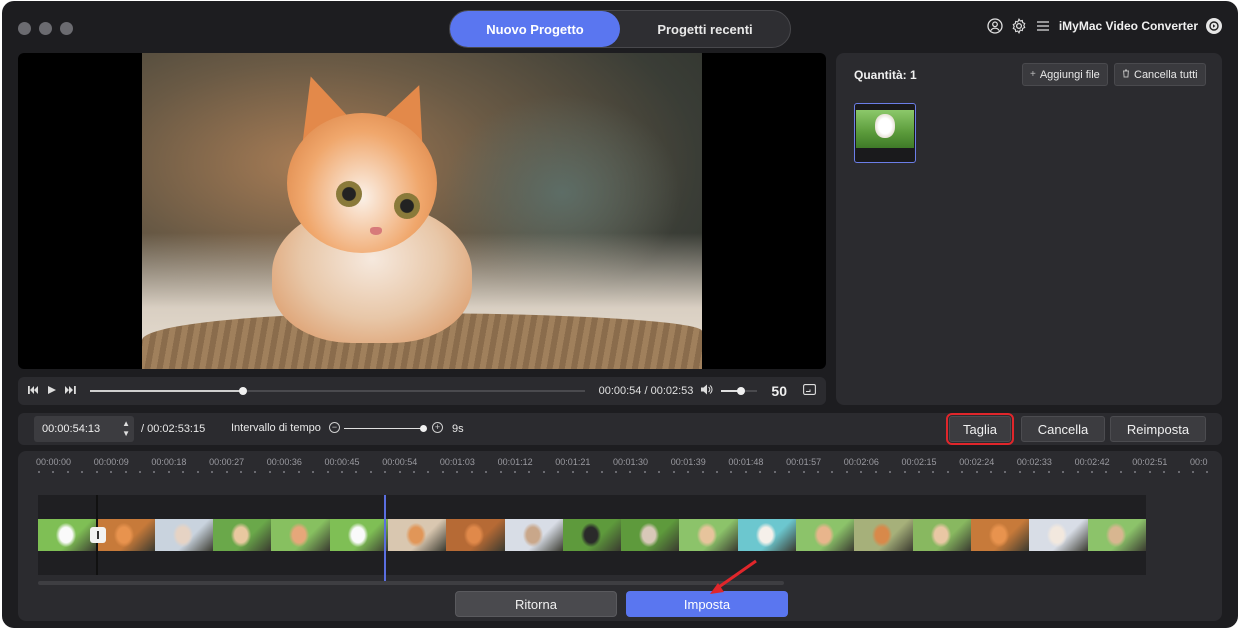 This screenshot has height=630, width=1240. What do you see at coordinates (707, 391) in the screenshot?
I see `volume-icon` at bounding box center [707, 391].